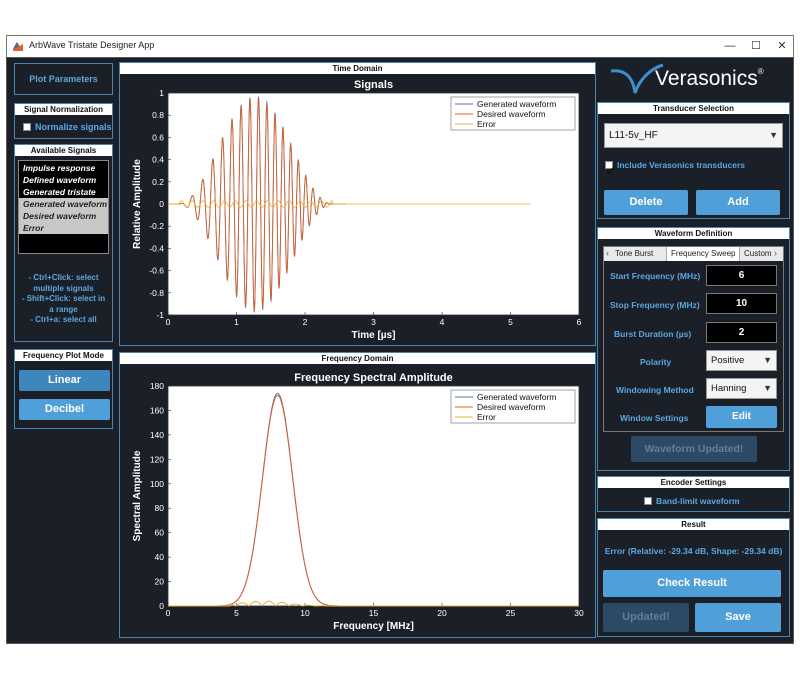 The height and width of the screenshot is (681, 800). Describe the element at coordinates (782, 46) in the screenshot. I see `close-button: ✕` at that location.